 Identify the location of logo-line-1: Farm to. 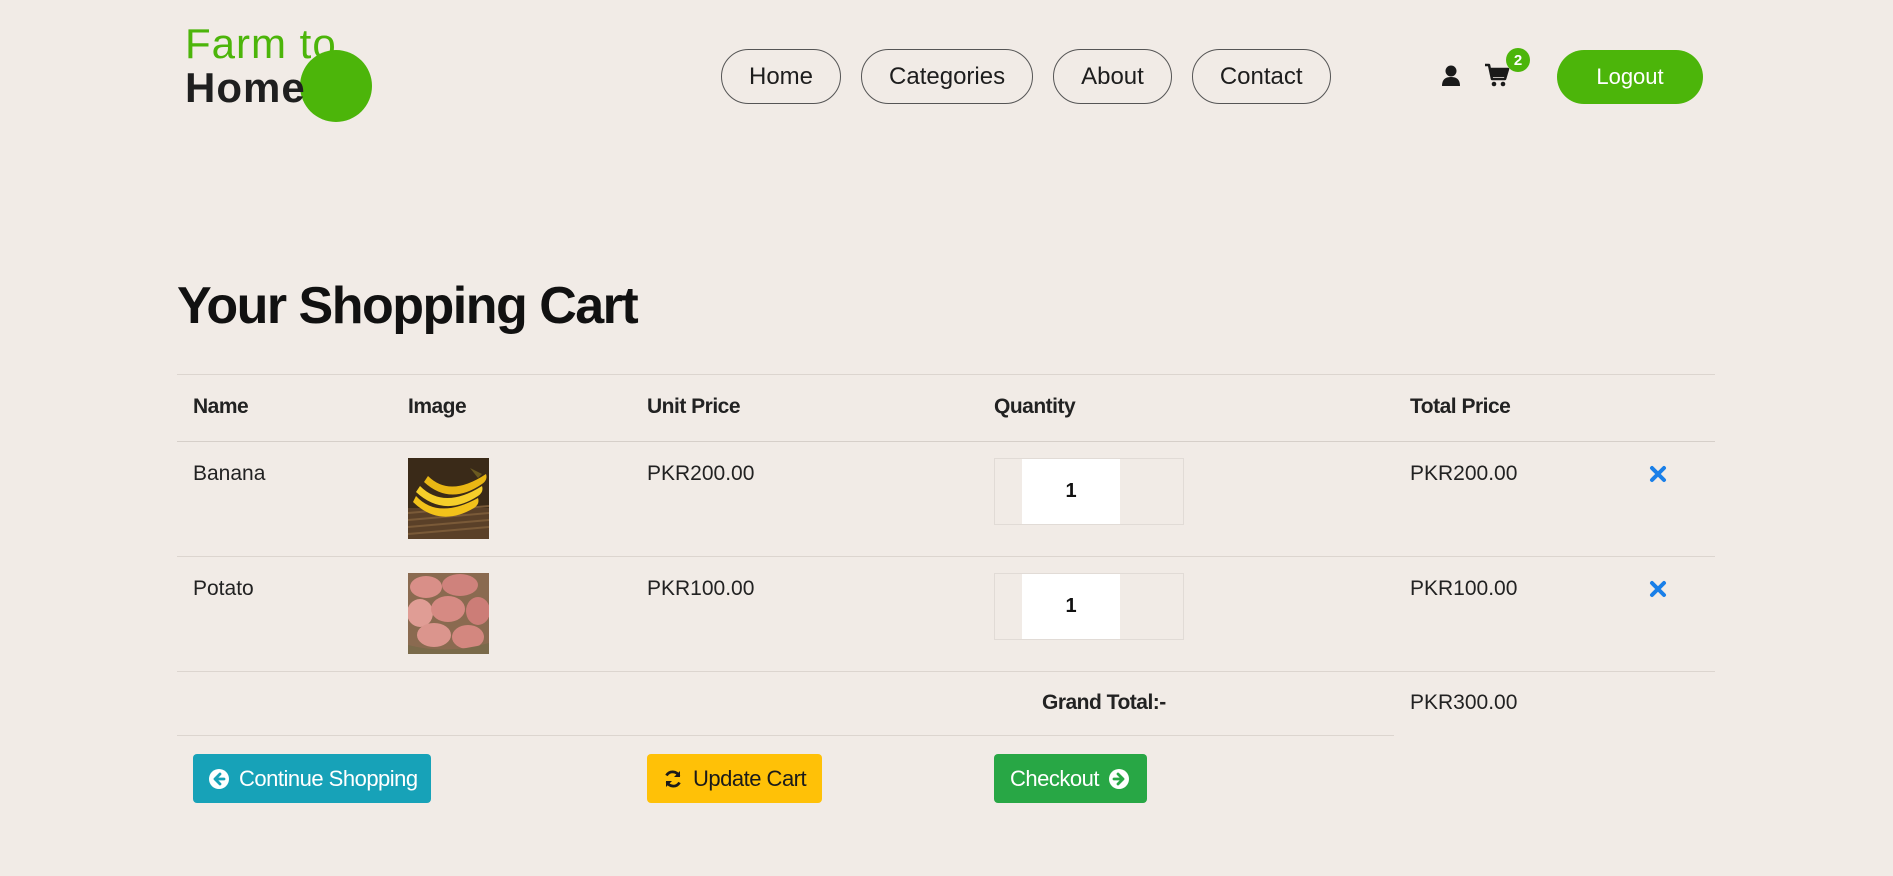
(261, 43).